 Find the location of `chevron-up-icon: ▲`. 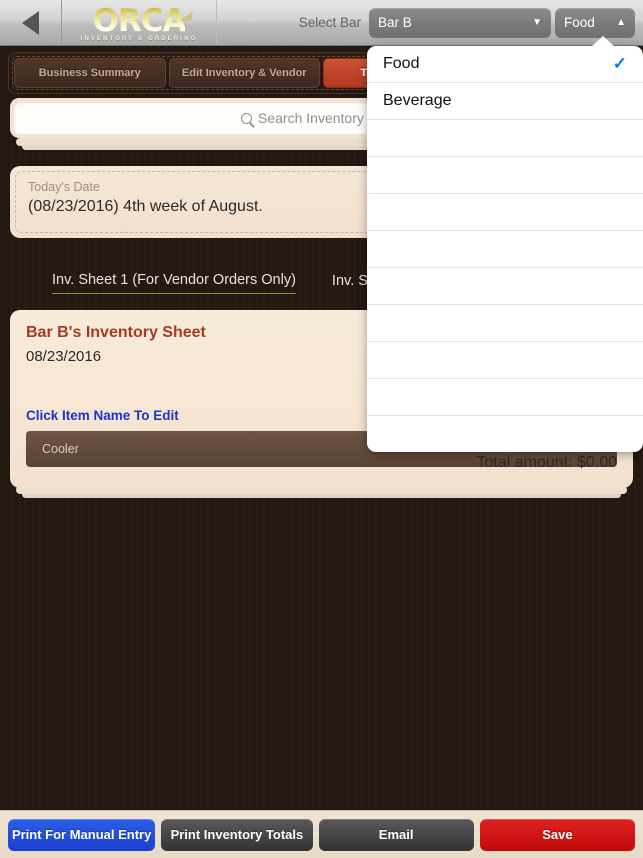

chevron-up-icon: ▲ is located at coordinates (621, 22).